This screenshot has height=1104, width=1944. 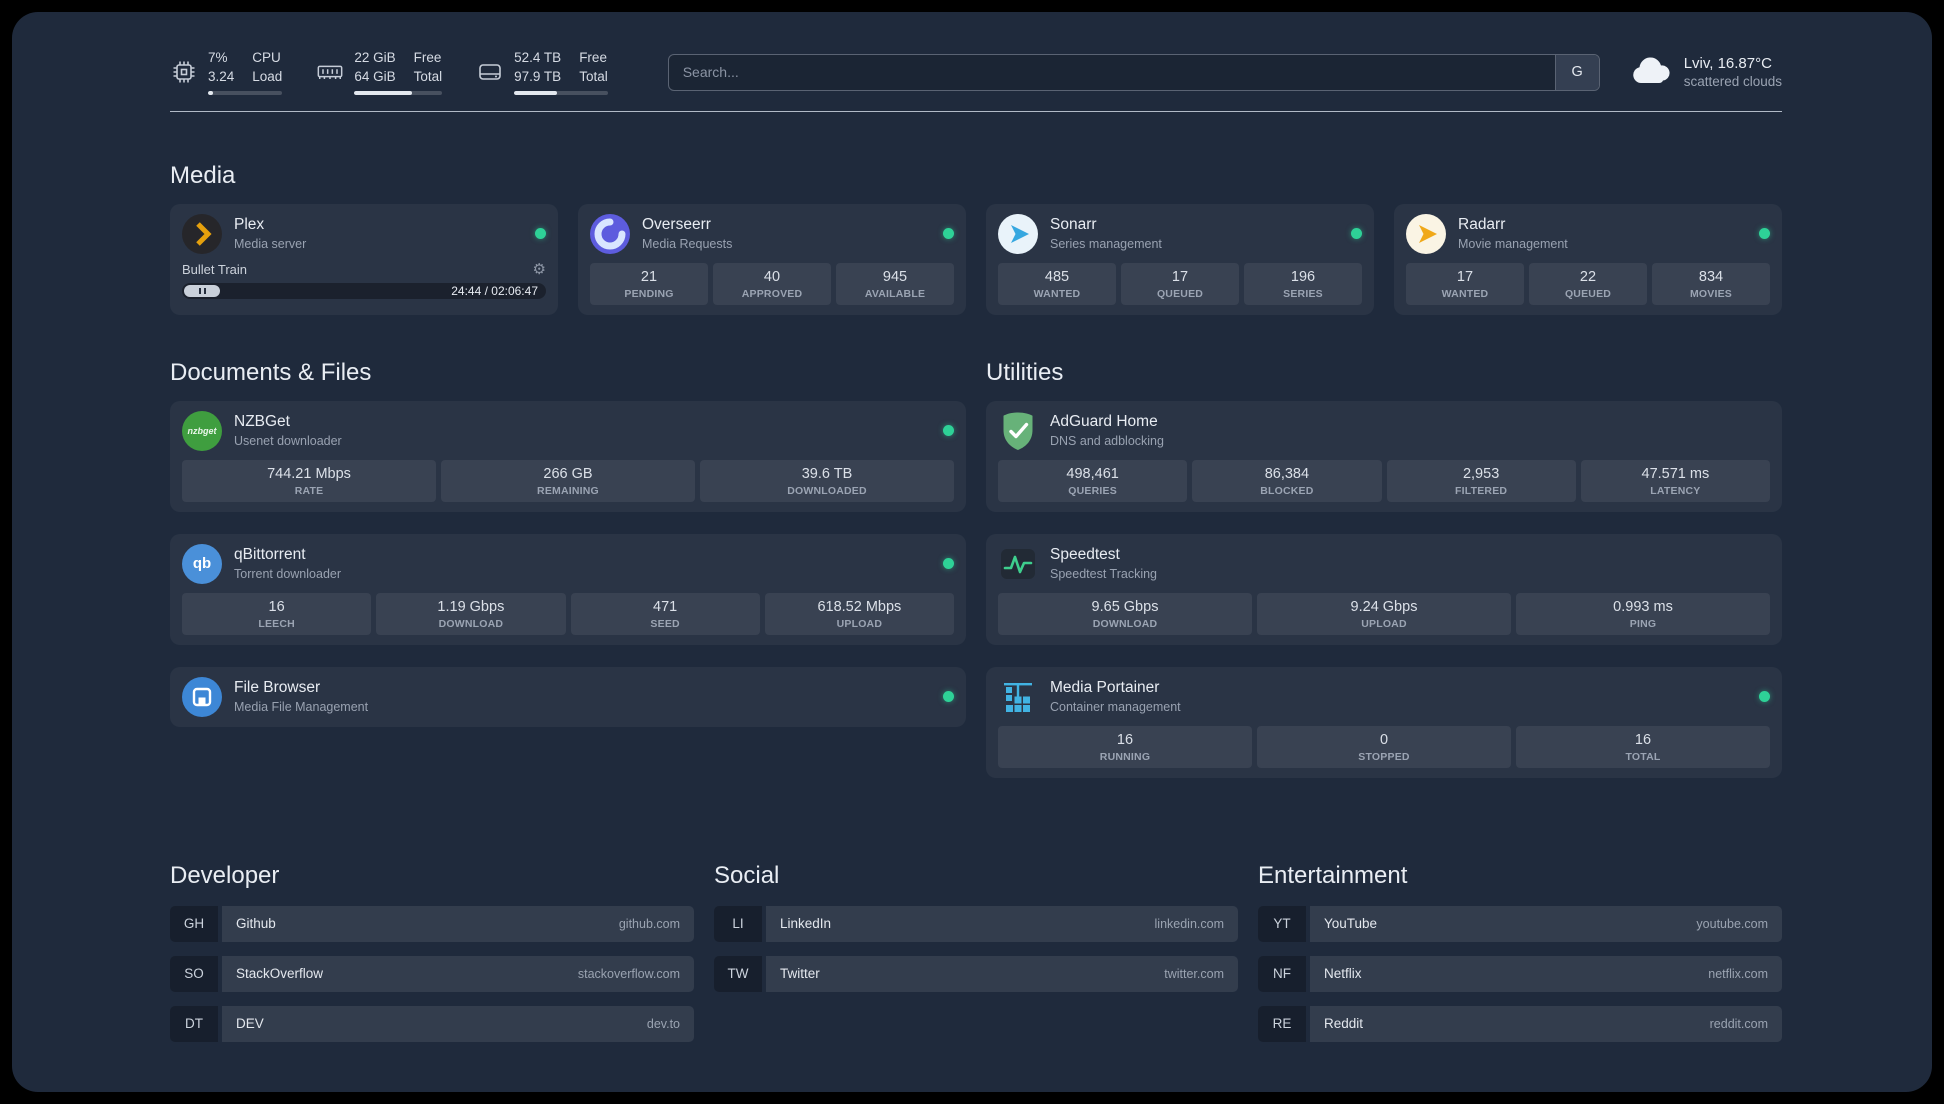 What do you see at coordinates (276, 623) in the screenshot?
I see `stat-label: LEECH` at bounding box center [276, 623].